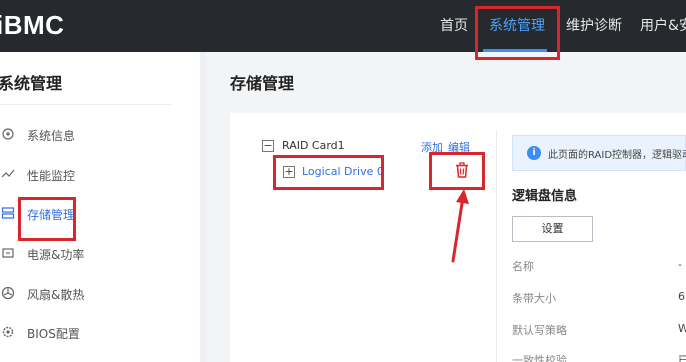  I want to click on sidebar-item-label: 系统信息, so click(51, 136).